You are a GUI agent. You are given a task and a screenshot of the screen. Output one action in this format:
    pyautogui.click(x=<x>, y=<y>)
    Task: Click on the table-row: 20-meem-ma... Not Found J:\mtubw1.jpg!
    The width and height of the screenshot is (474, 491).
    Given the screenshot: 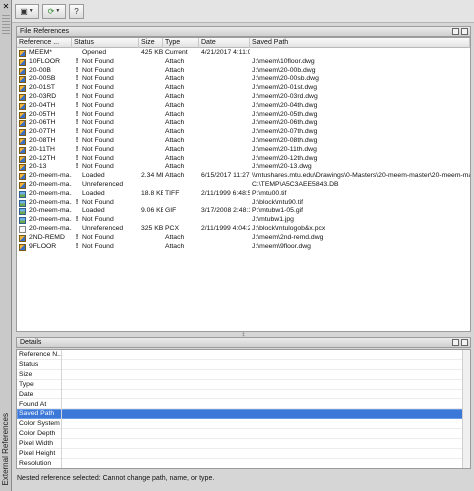 What is the action you would take?
    pyautogui.click(x=243, y=220)
    